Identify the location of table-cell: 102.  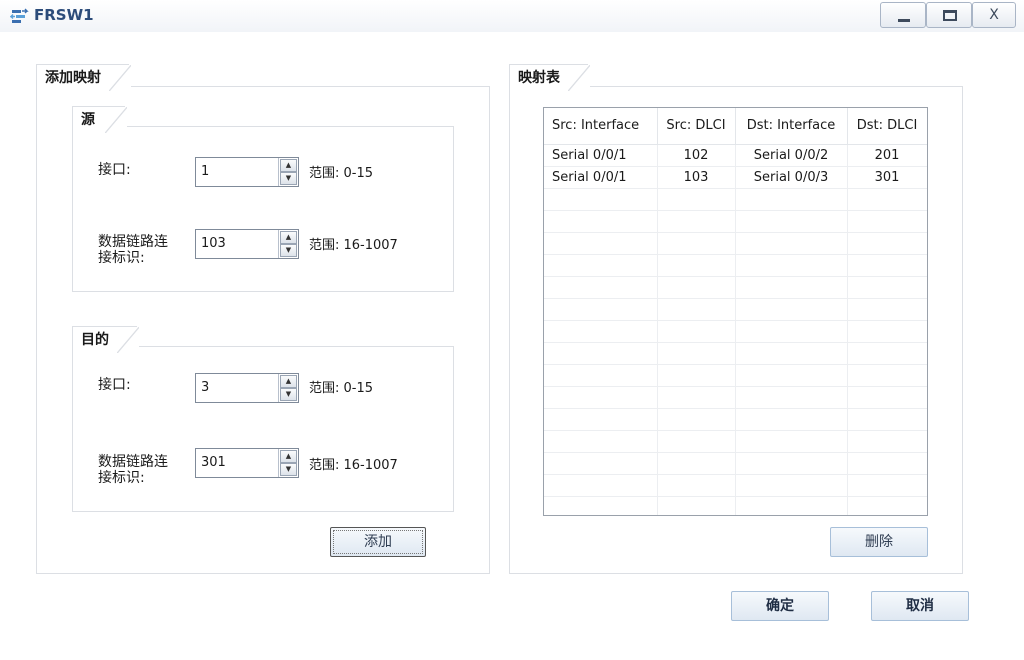
(696, 155).